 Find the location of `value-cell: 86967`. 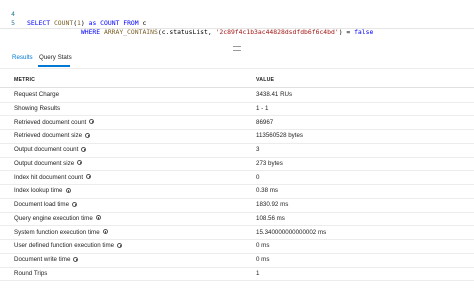

value-cell: 86967 is located at coordinates (265, 122).